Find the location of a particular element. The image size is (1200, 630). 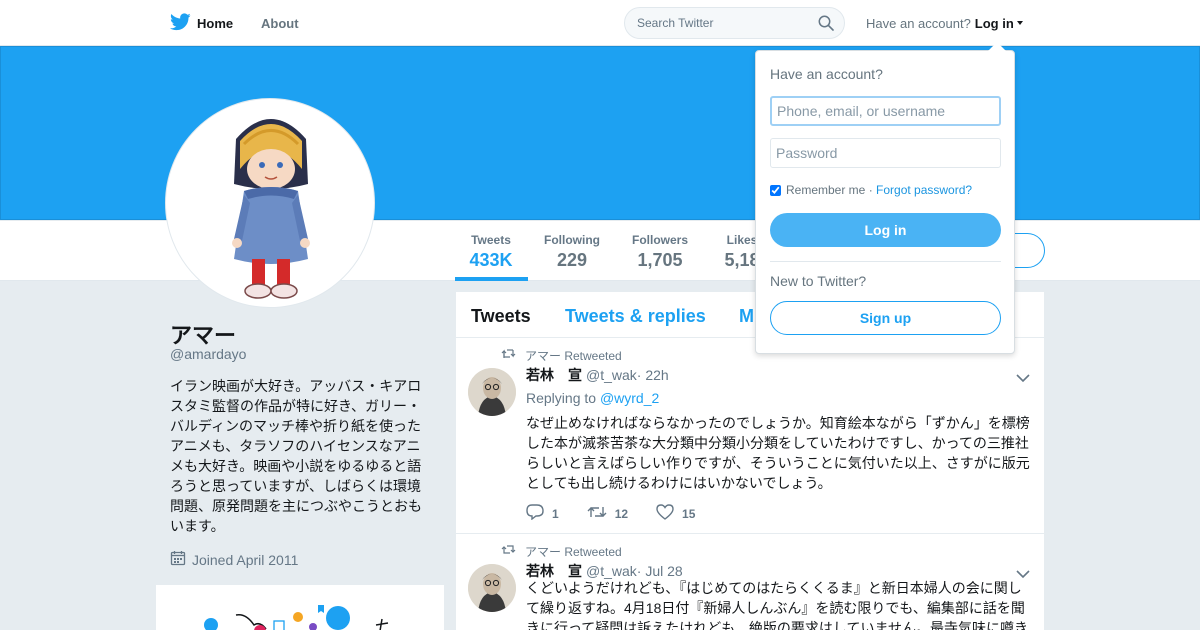

retweet-count: 12 is located at coordinates (621, 513).